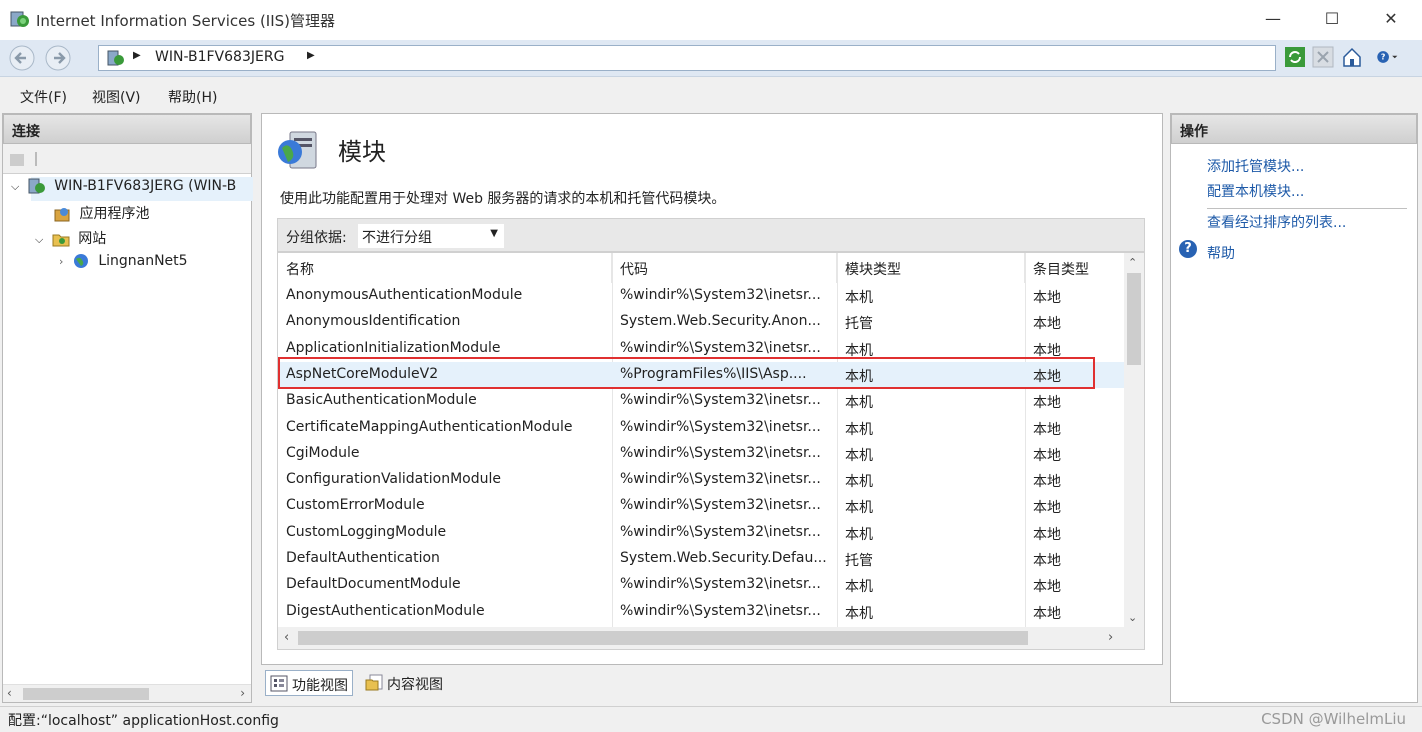  Describe the element at coordinates (1294, 408) in the screenshot. I see `actions-panel: 操作 添加托管模块... 配置本机模块... 查看经过排序的列表... ? 帮助` at that location.